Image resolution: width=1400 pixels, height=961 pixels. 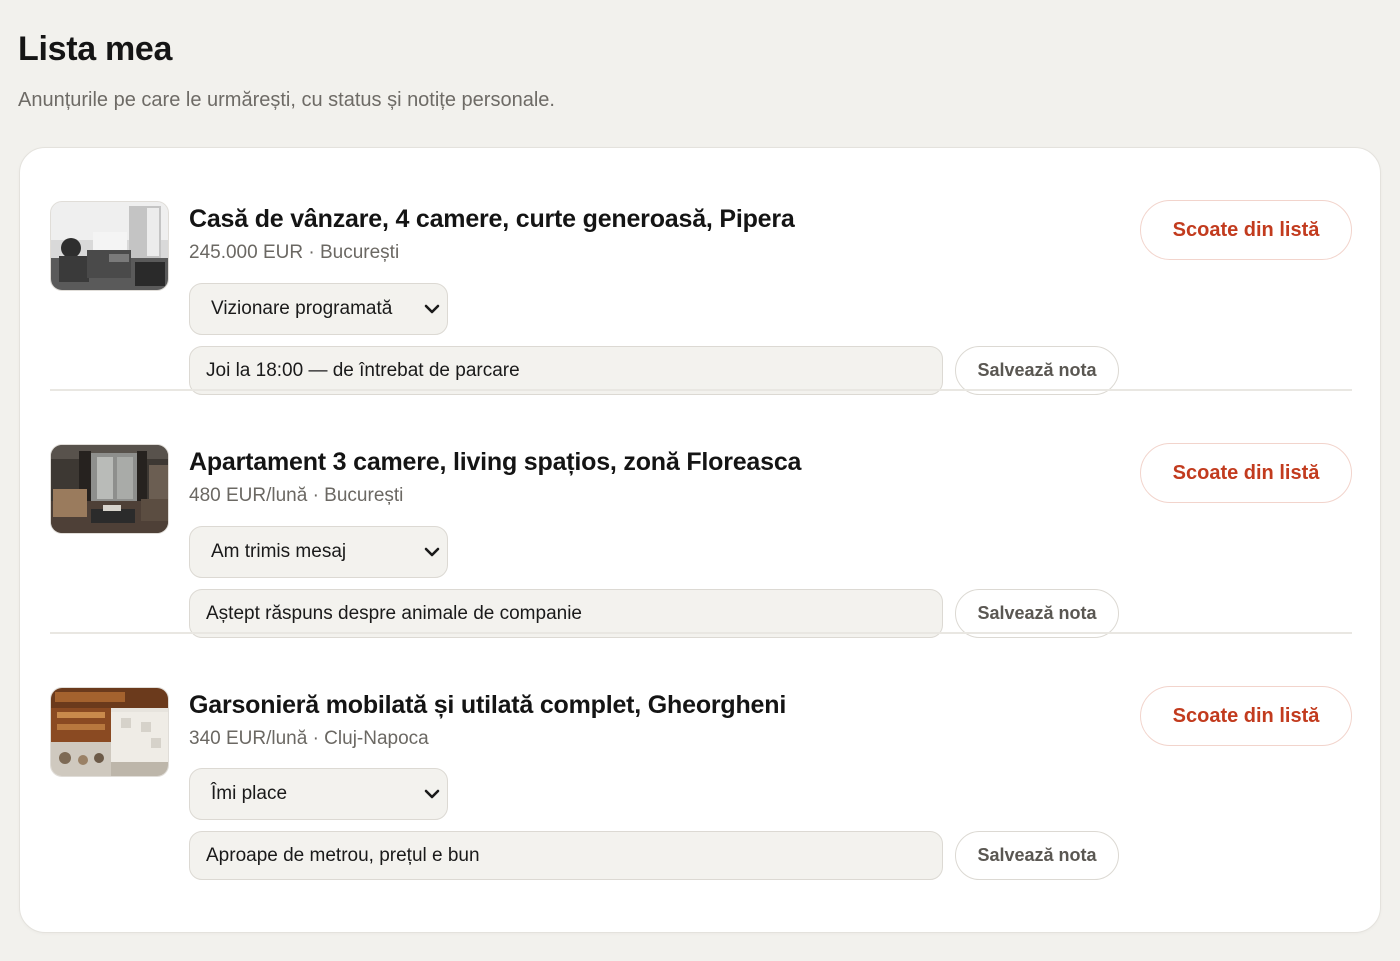 What do you see at coordinates (309, 738) in the screenshot?
I see `listing-price-location: 340 EUR/lună · Cluj-Napoca` at bounding box center [309, 738].